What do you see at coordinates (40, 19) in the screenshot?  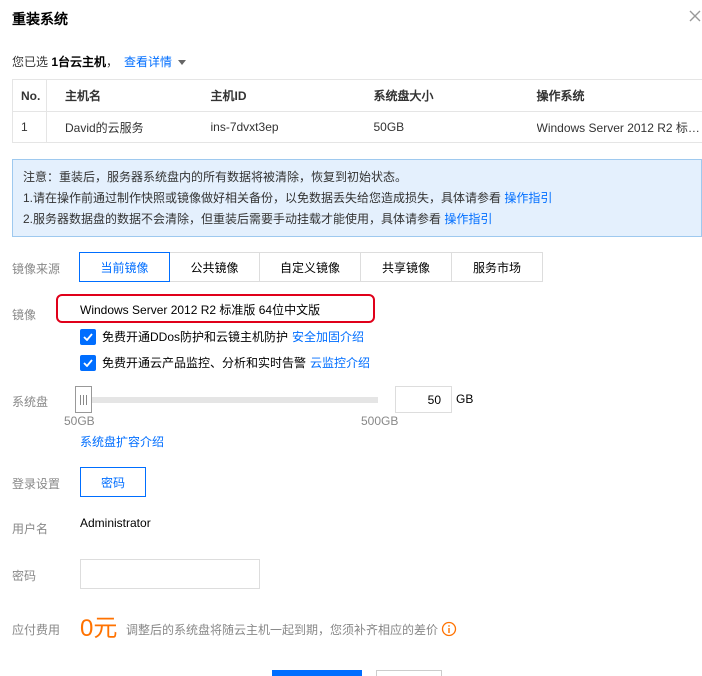 I see `dialog-title: 重装系统` at bounding box center [40, 19].